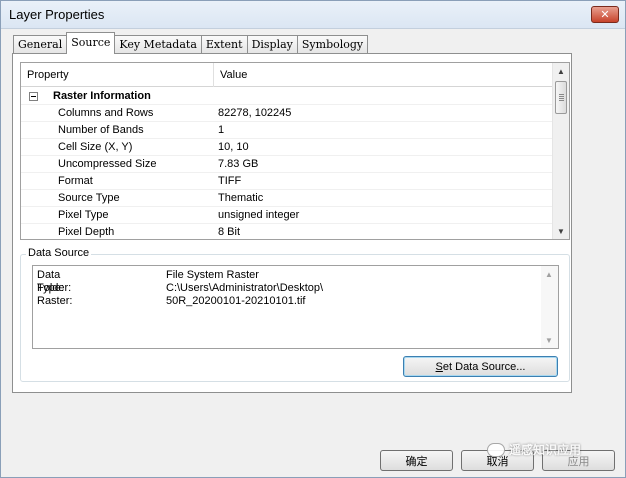  I want to click on tab-general: General, so click(40, 44).